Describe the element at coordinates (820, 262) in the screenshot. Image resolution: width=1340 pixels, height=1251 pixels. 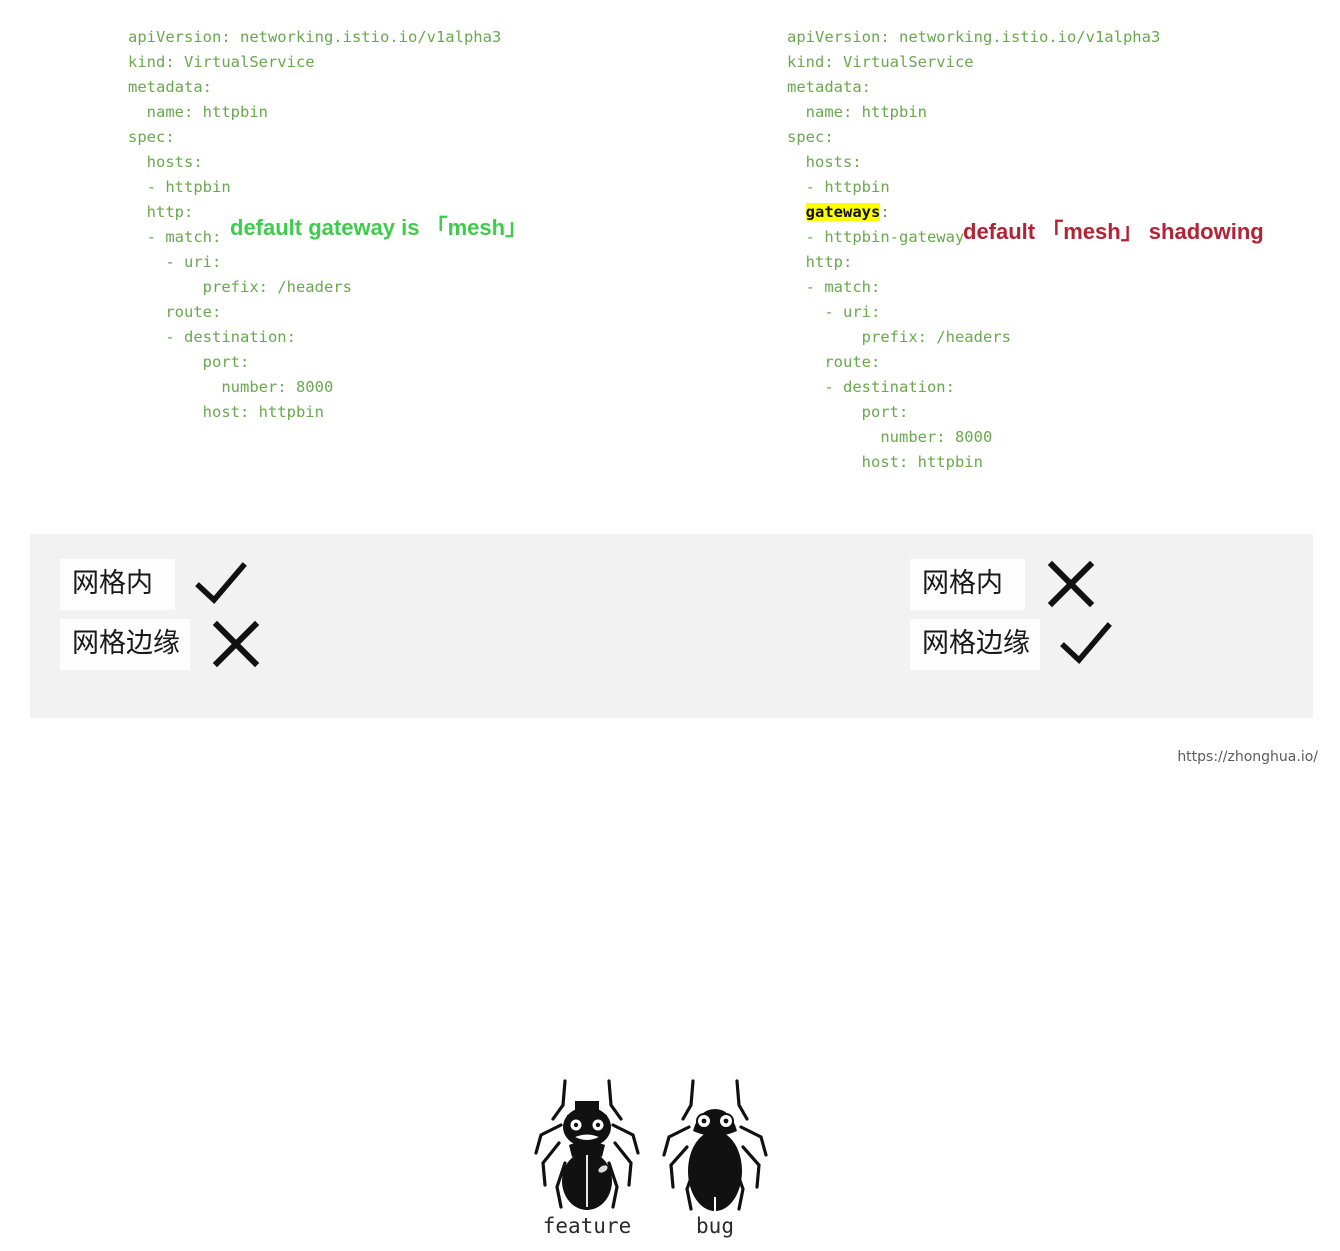
I see `code-line: http:` at that location.